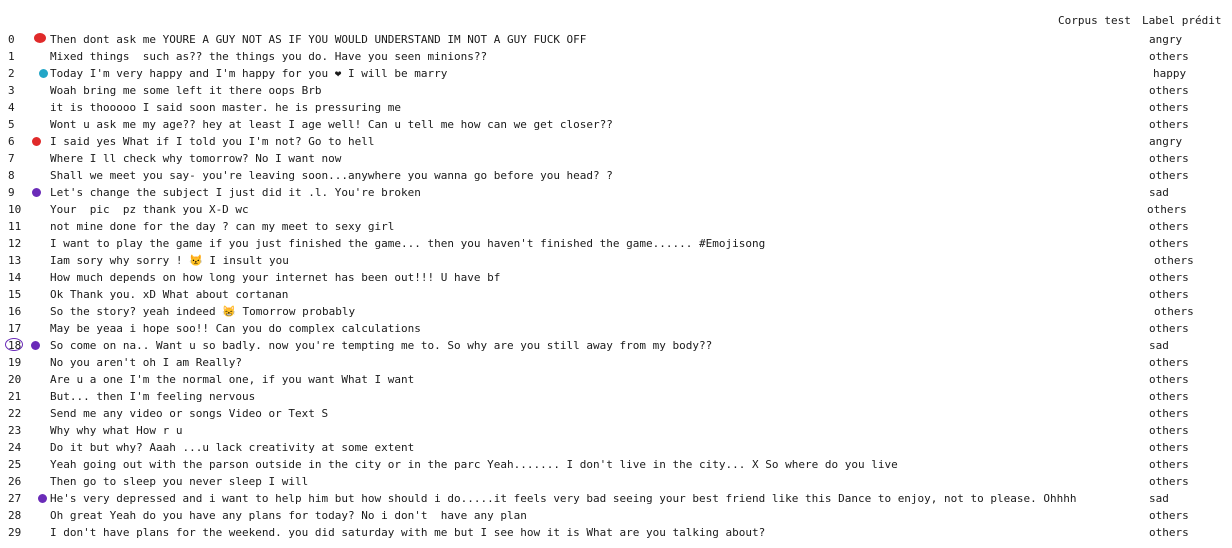 Image resolution: width=1232 pixels, height=548 pixels. Describe the element at coordinates (15, 379) in the screenshot. I see `row-index: 20` at that location.